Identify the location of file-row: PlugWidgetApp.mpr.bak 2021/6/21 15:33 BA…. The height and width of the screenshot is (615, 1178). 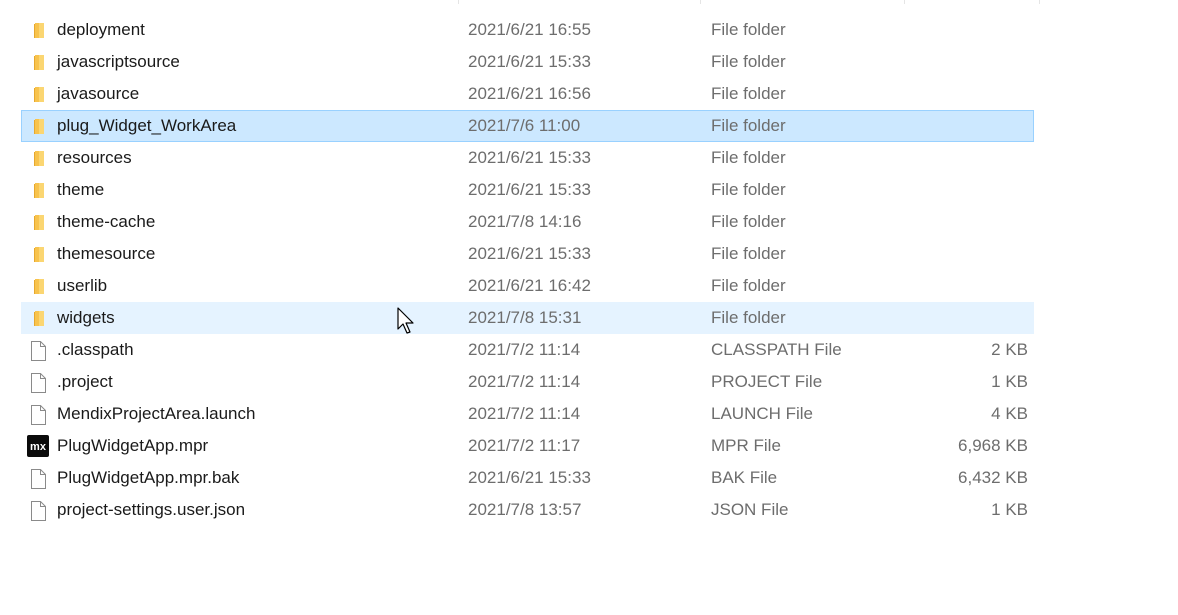
(527, 478).